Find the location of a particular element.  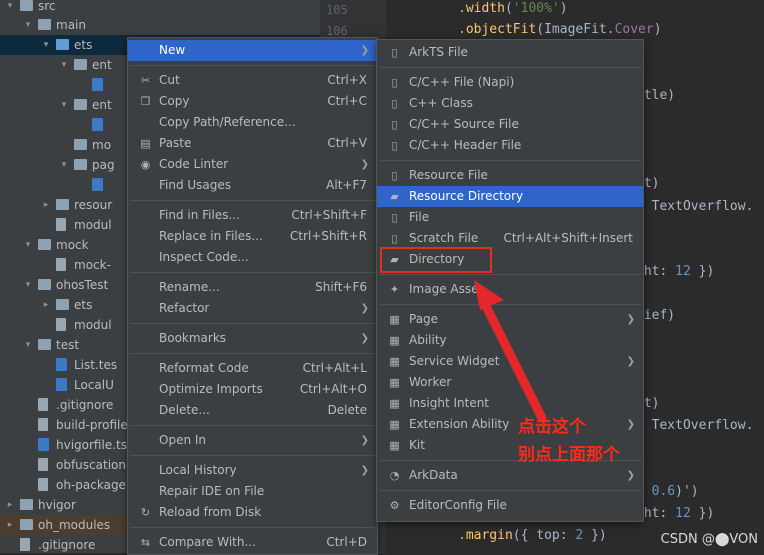

tree-item: ▾ src is located at coordinates (160, 8).